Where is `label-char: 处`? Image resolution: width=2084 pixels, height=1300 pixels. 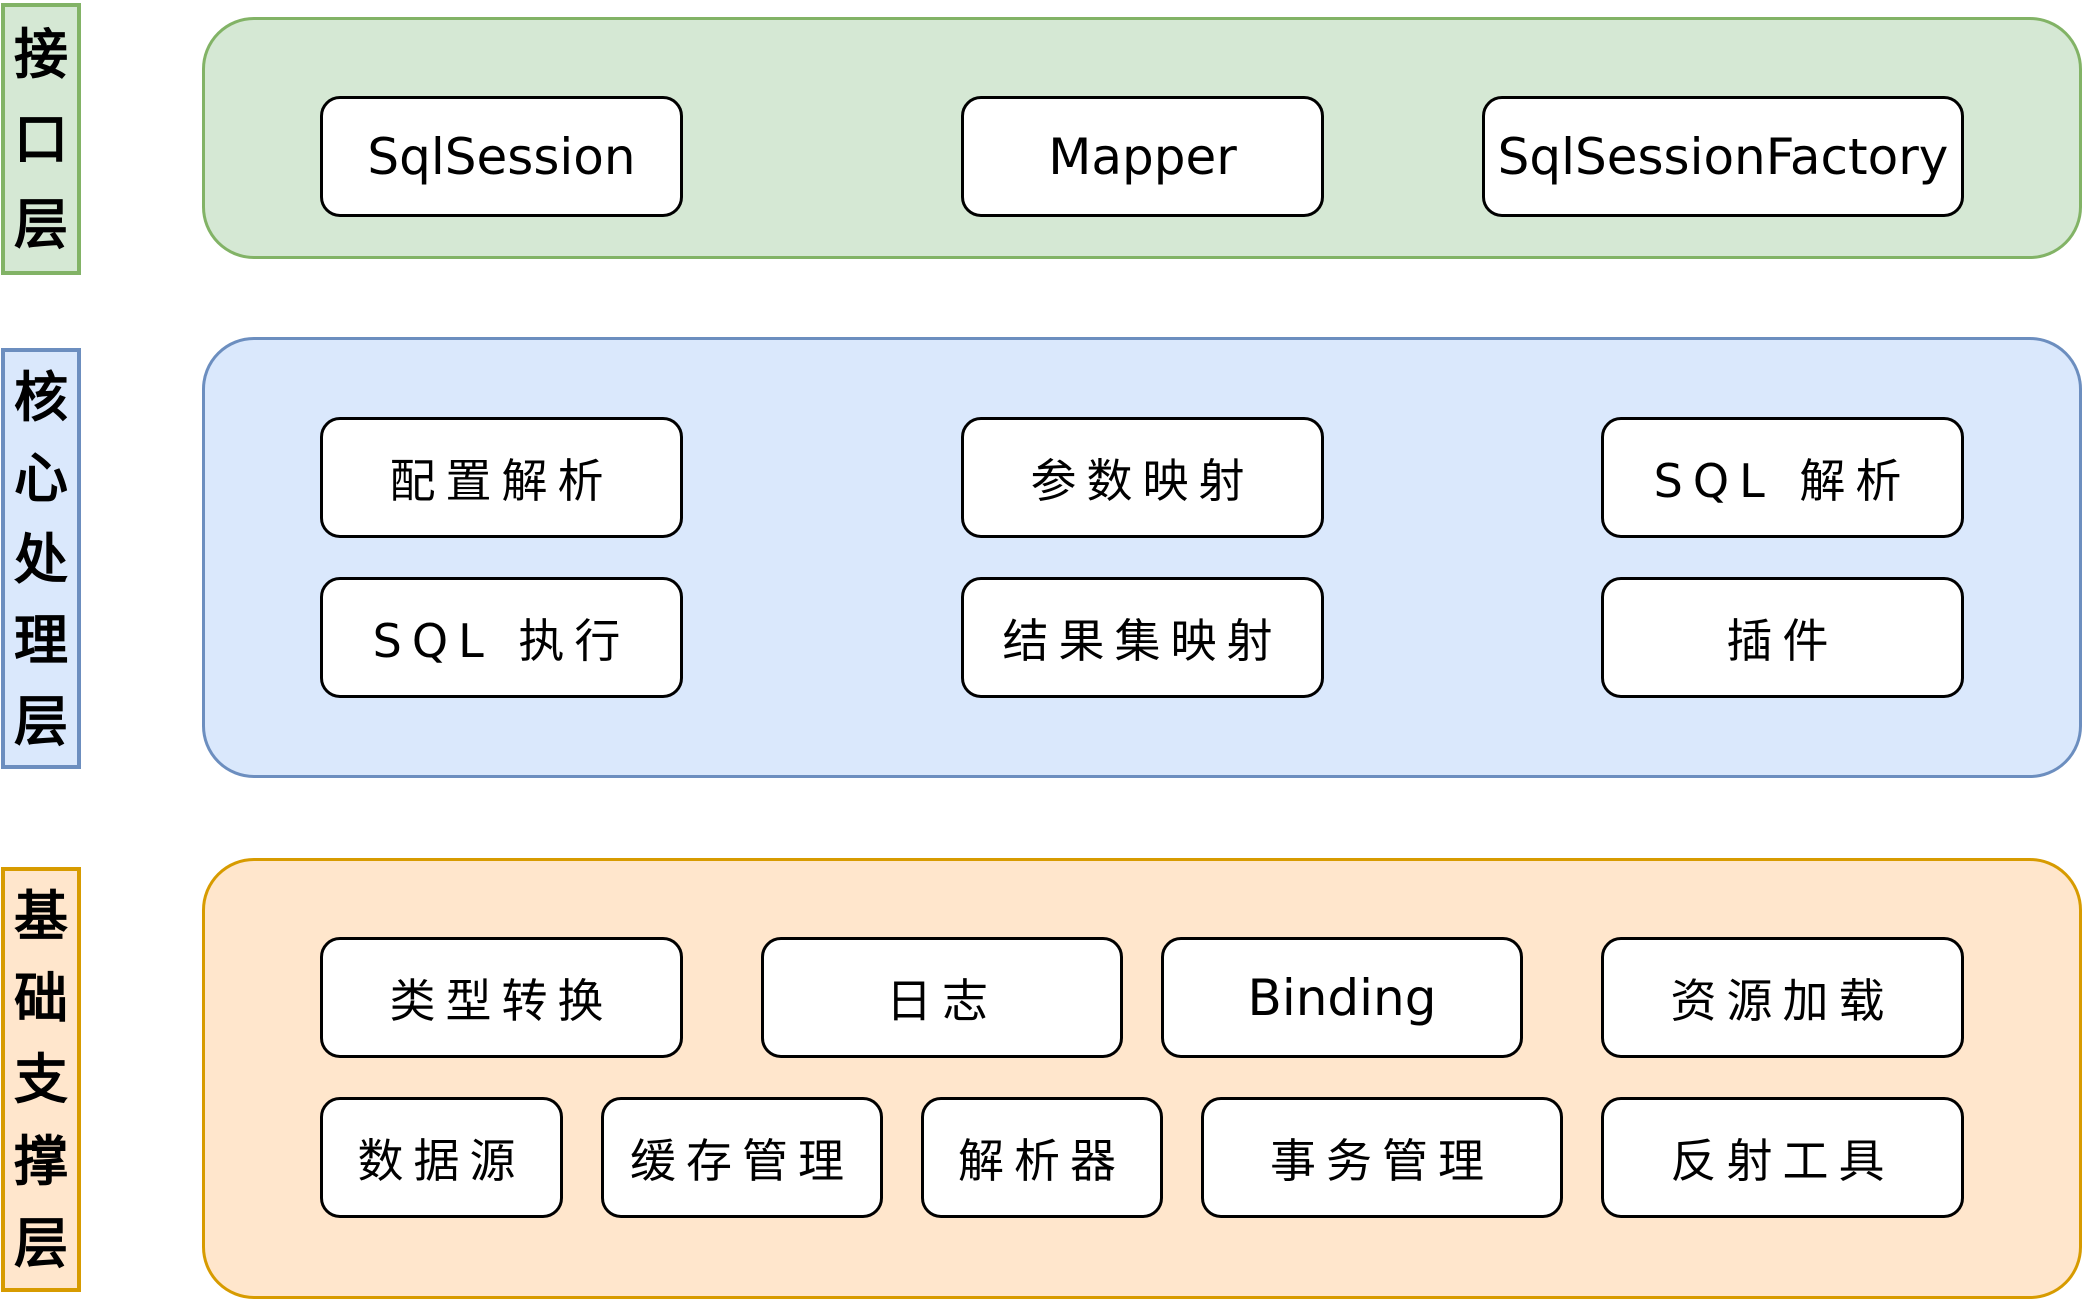
label-char: 处 is located at coordinates (41, 558).